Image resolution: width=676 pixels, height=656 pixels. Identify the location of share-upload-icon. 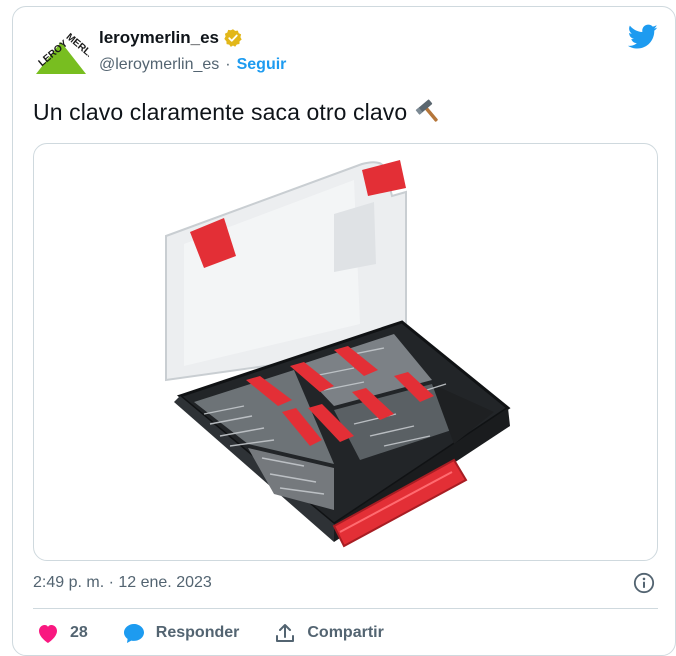
(285, 633).